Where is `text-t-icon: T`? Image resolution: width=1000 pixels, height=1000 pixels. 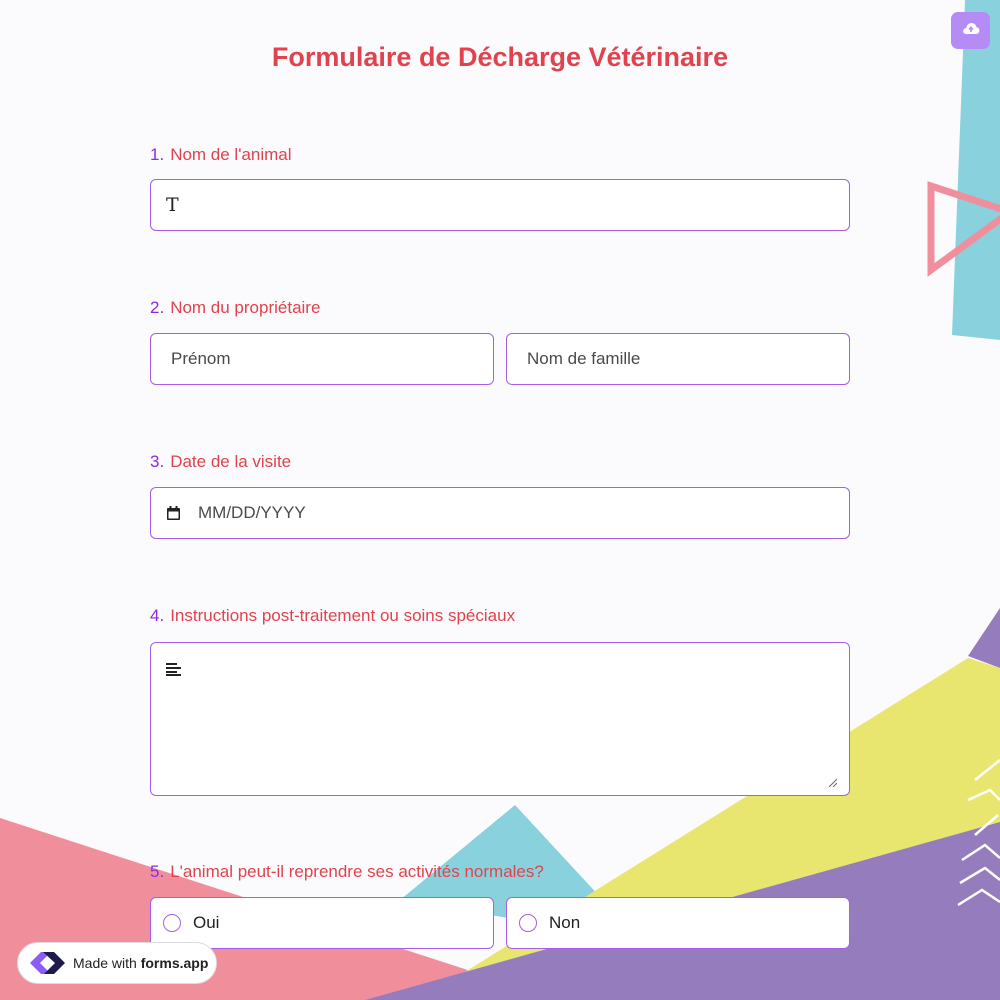 text-t-icon: T is located at coordinates (172, 205).